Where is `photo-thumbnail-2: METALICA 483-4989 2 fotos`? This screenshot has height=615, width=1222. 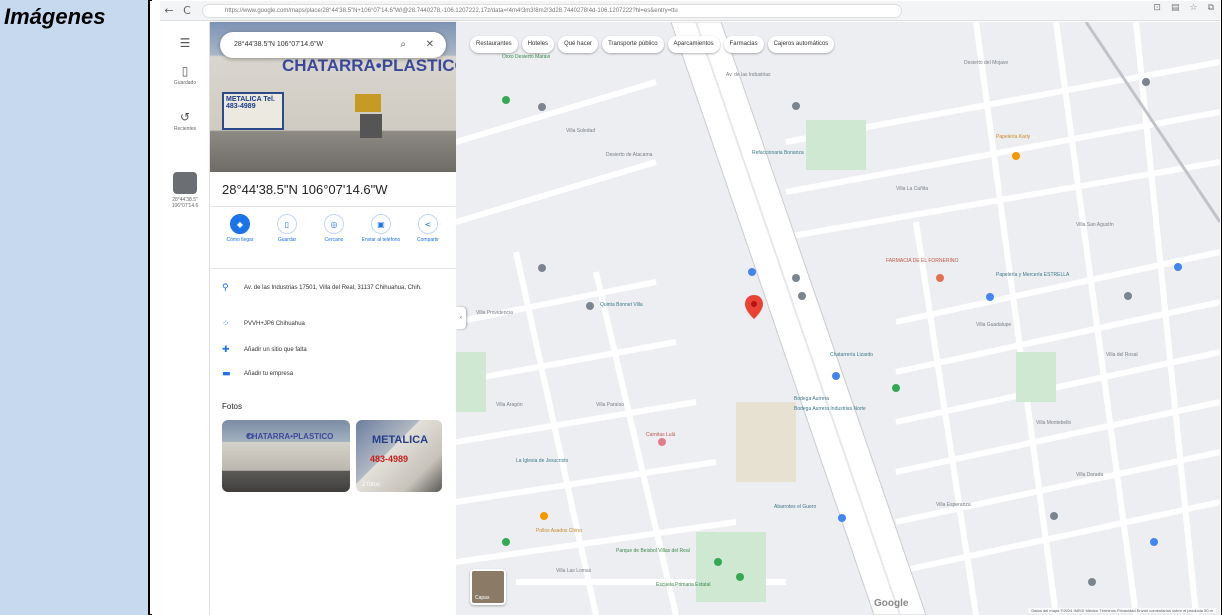 photo-thumbnail-2: METALICA 483-4989 2 fotos is located at coordinates (399, 456).